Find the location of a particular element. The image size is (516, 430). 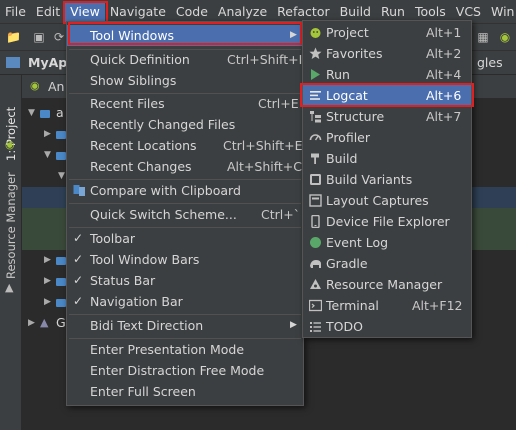

resource-manager-tool-tab: Resource Manager is located at coordinates (11, 225).